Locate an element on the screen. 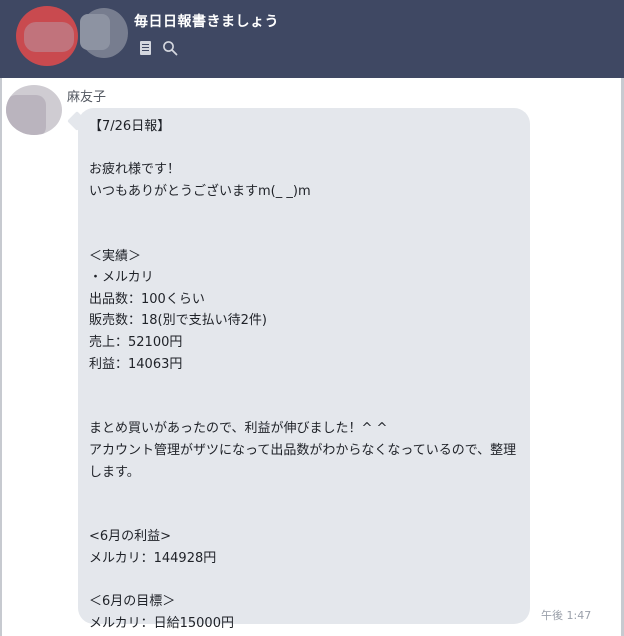 The image size is (624, 636). sender-name: 麻友子 is located at coordinates (87, 97).